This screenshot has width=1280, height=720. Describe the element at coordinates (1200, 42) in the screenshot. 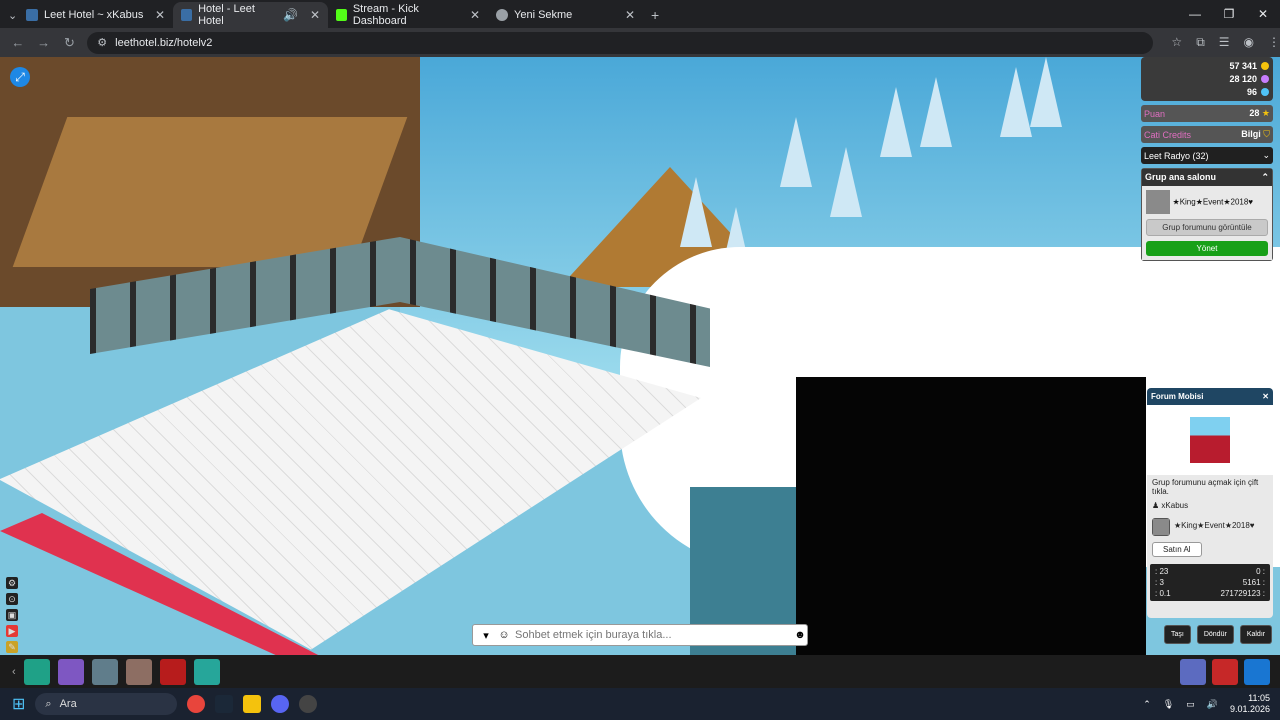

I see `extensions-icon: ⧉` at that location.